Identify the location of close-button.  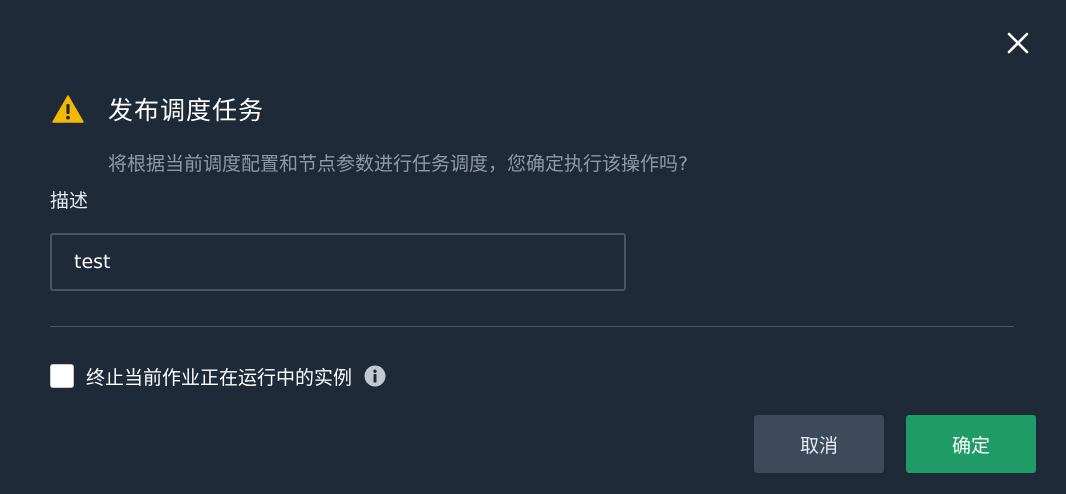
(1018, 43).